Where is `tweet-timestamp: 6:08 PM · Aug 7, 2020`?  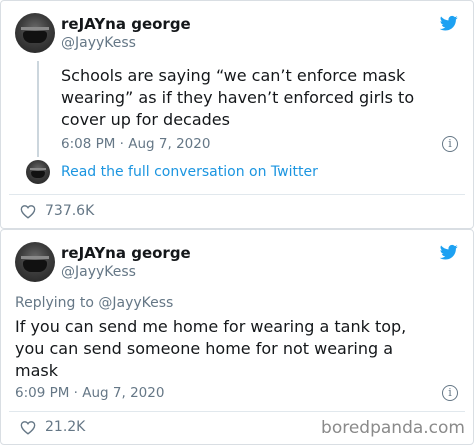
tweet-timestamp: 6:08 PM · Aug 7, 2020 is located at coordinates (135, 144).